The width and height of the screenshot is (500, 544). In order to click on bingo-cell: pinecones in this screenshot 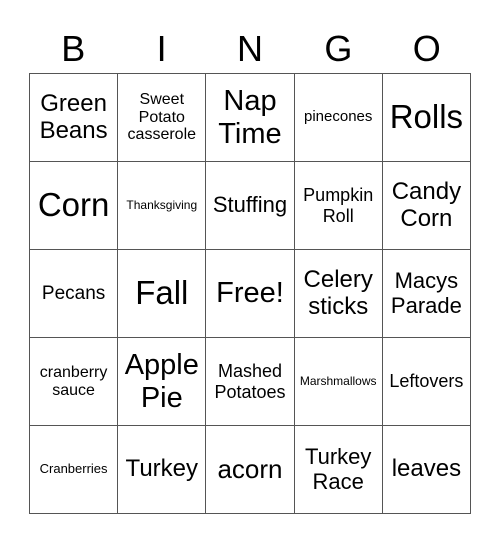, I will do `click(338, 118)`.